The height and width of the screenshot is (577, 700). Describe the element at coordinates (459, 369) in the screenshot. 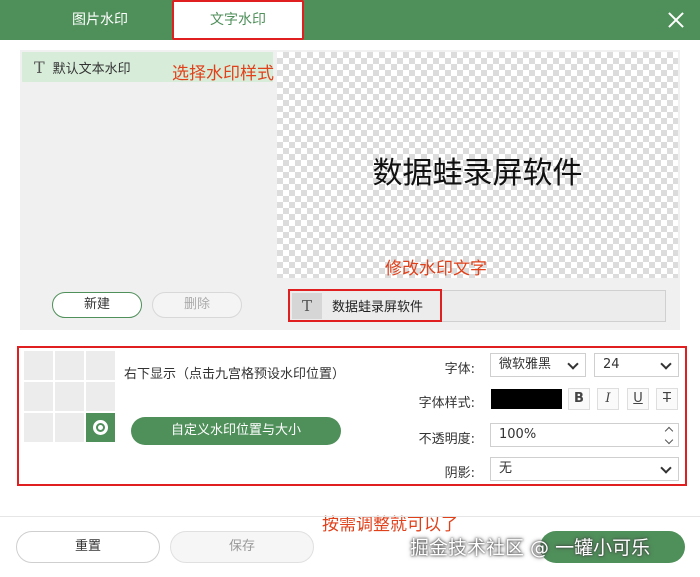

I see `font-label: 字体:` at that location.